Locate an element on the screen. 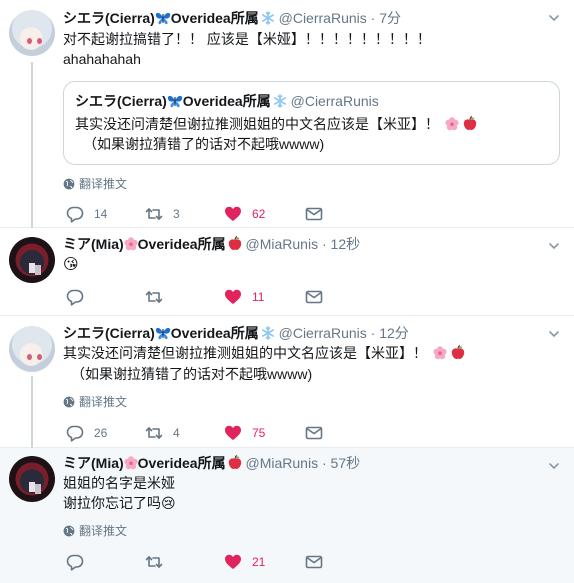 This screenshot has height=583, width=574. like-button: 62 is located at coordinates (244, 214).